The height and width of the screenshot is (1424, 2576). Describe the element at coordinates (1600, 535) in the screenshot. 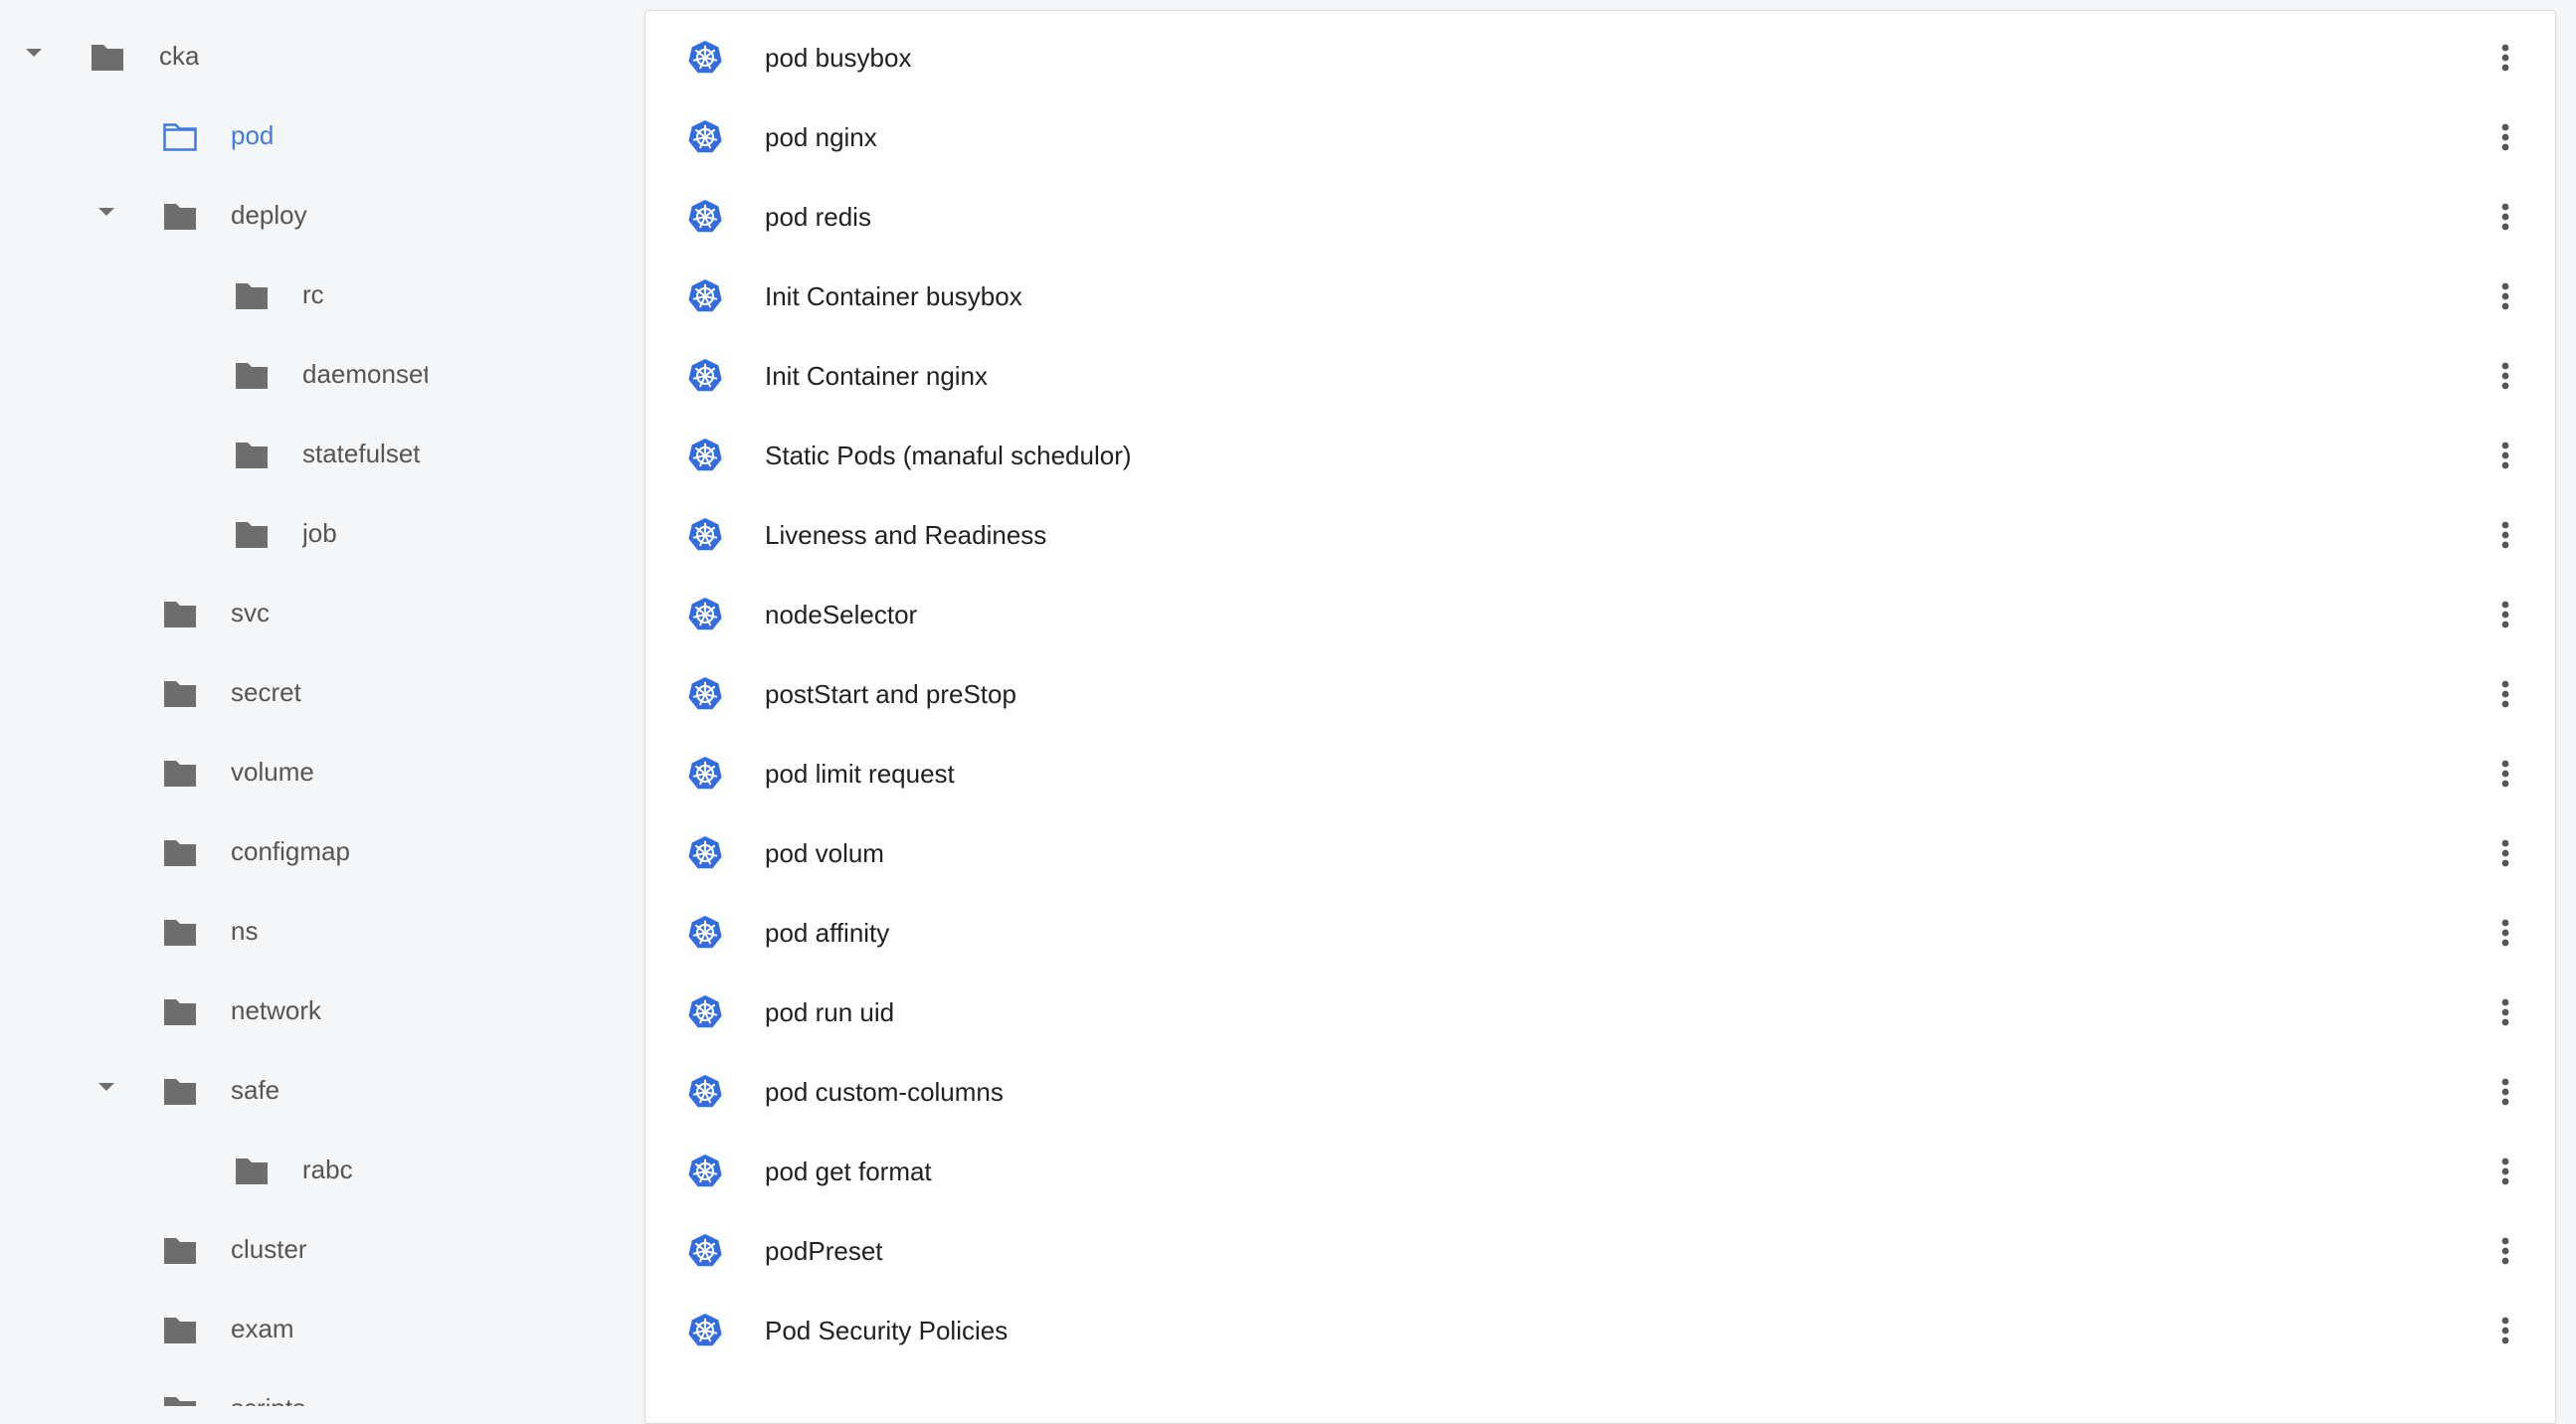

I see `list-item: Liveness and Readiness` at that location.